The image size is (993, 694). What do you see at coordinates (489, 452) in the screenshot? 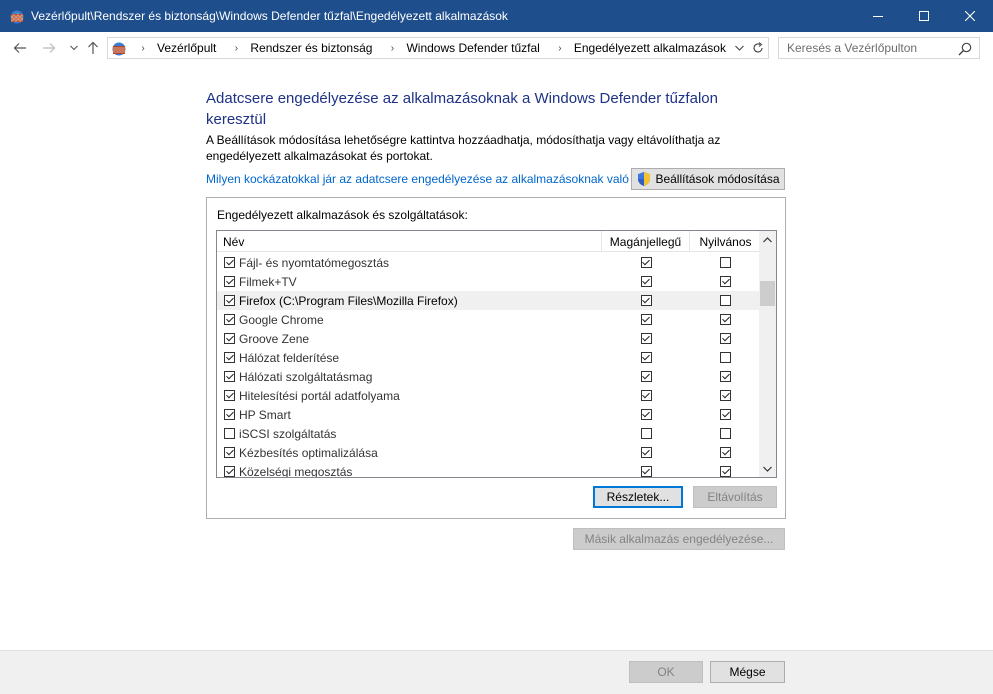
I see `table-row: Kézbesítés optimalizálása` at bounding box center [489, 452].